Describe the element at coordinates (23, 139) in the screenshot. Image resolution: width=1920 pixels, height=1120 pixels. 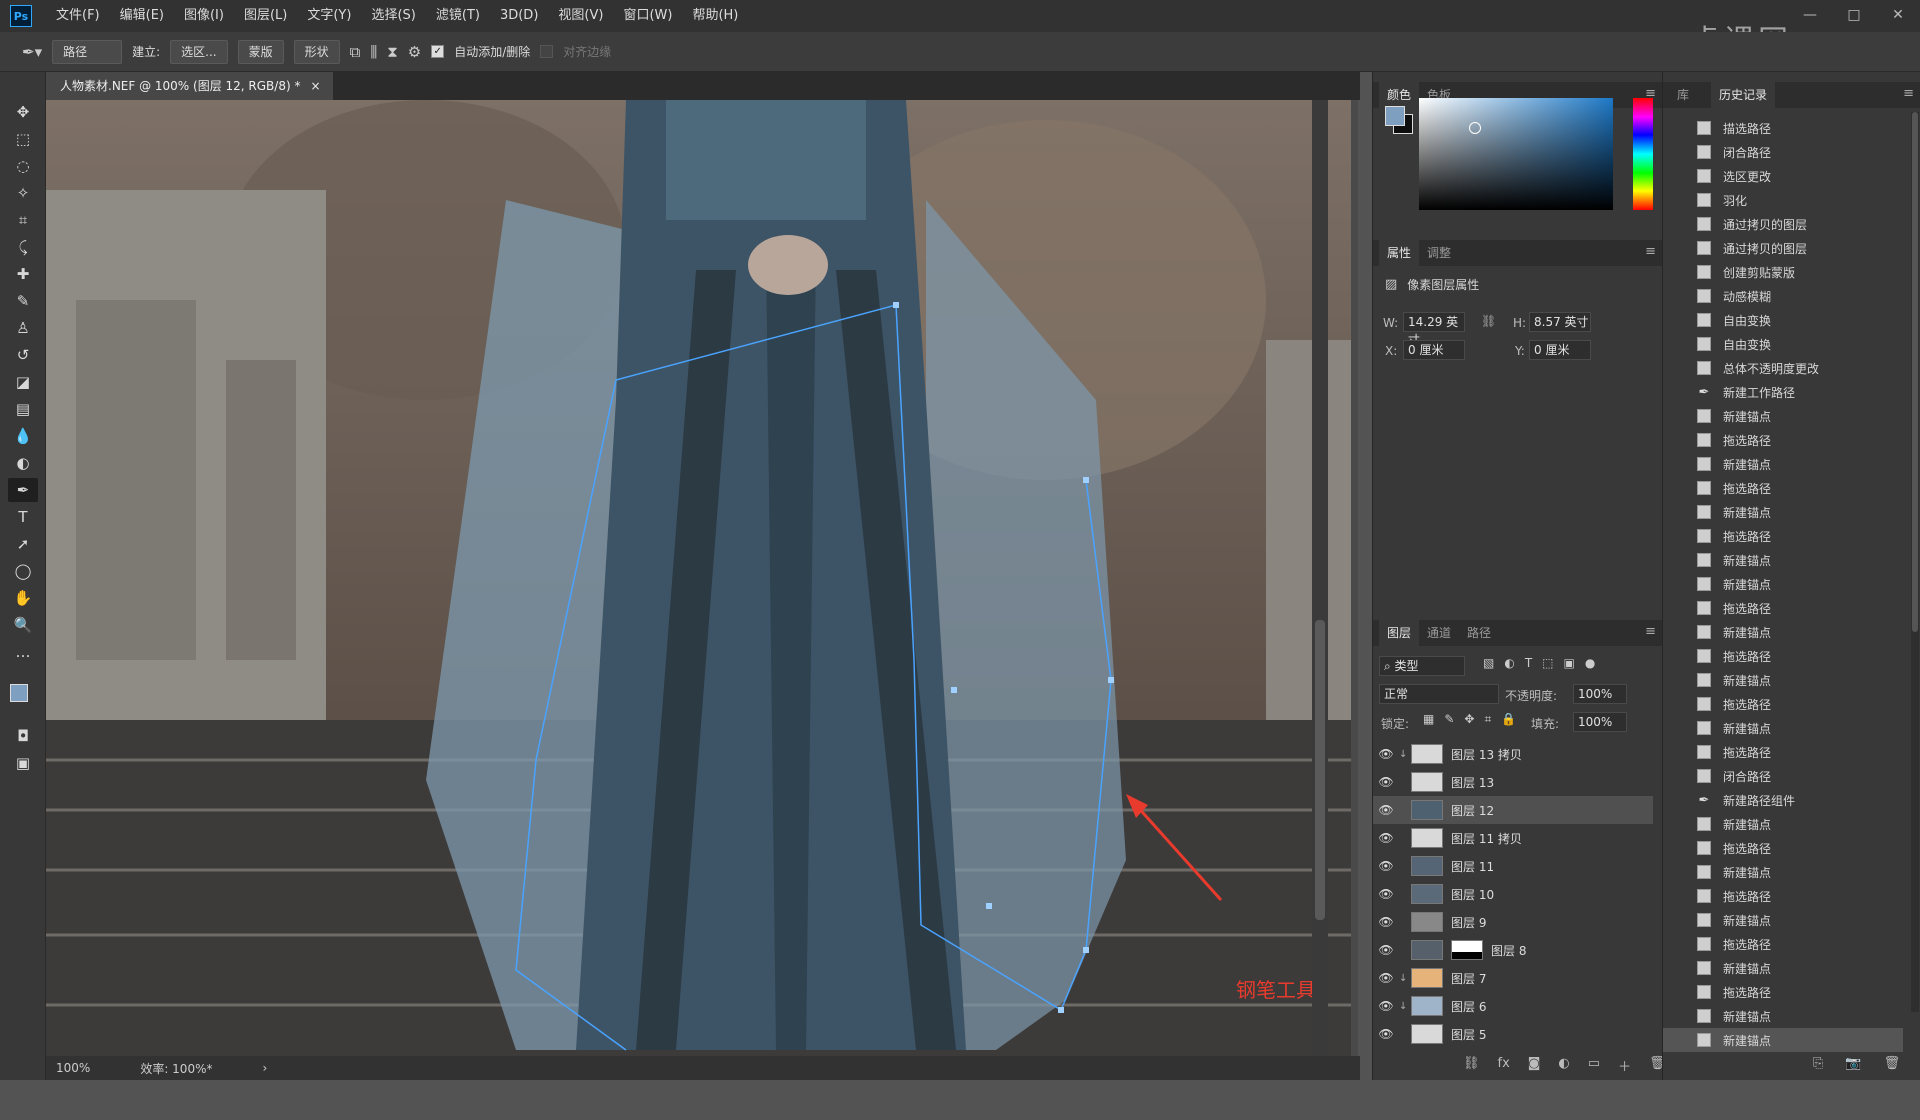
I see `marquee-tool-icon: ⬚` at that location.